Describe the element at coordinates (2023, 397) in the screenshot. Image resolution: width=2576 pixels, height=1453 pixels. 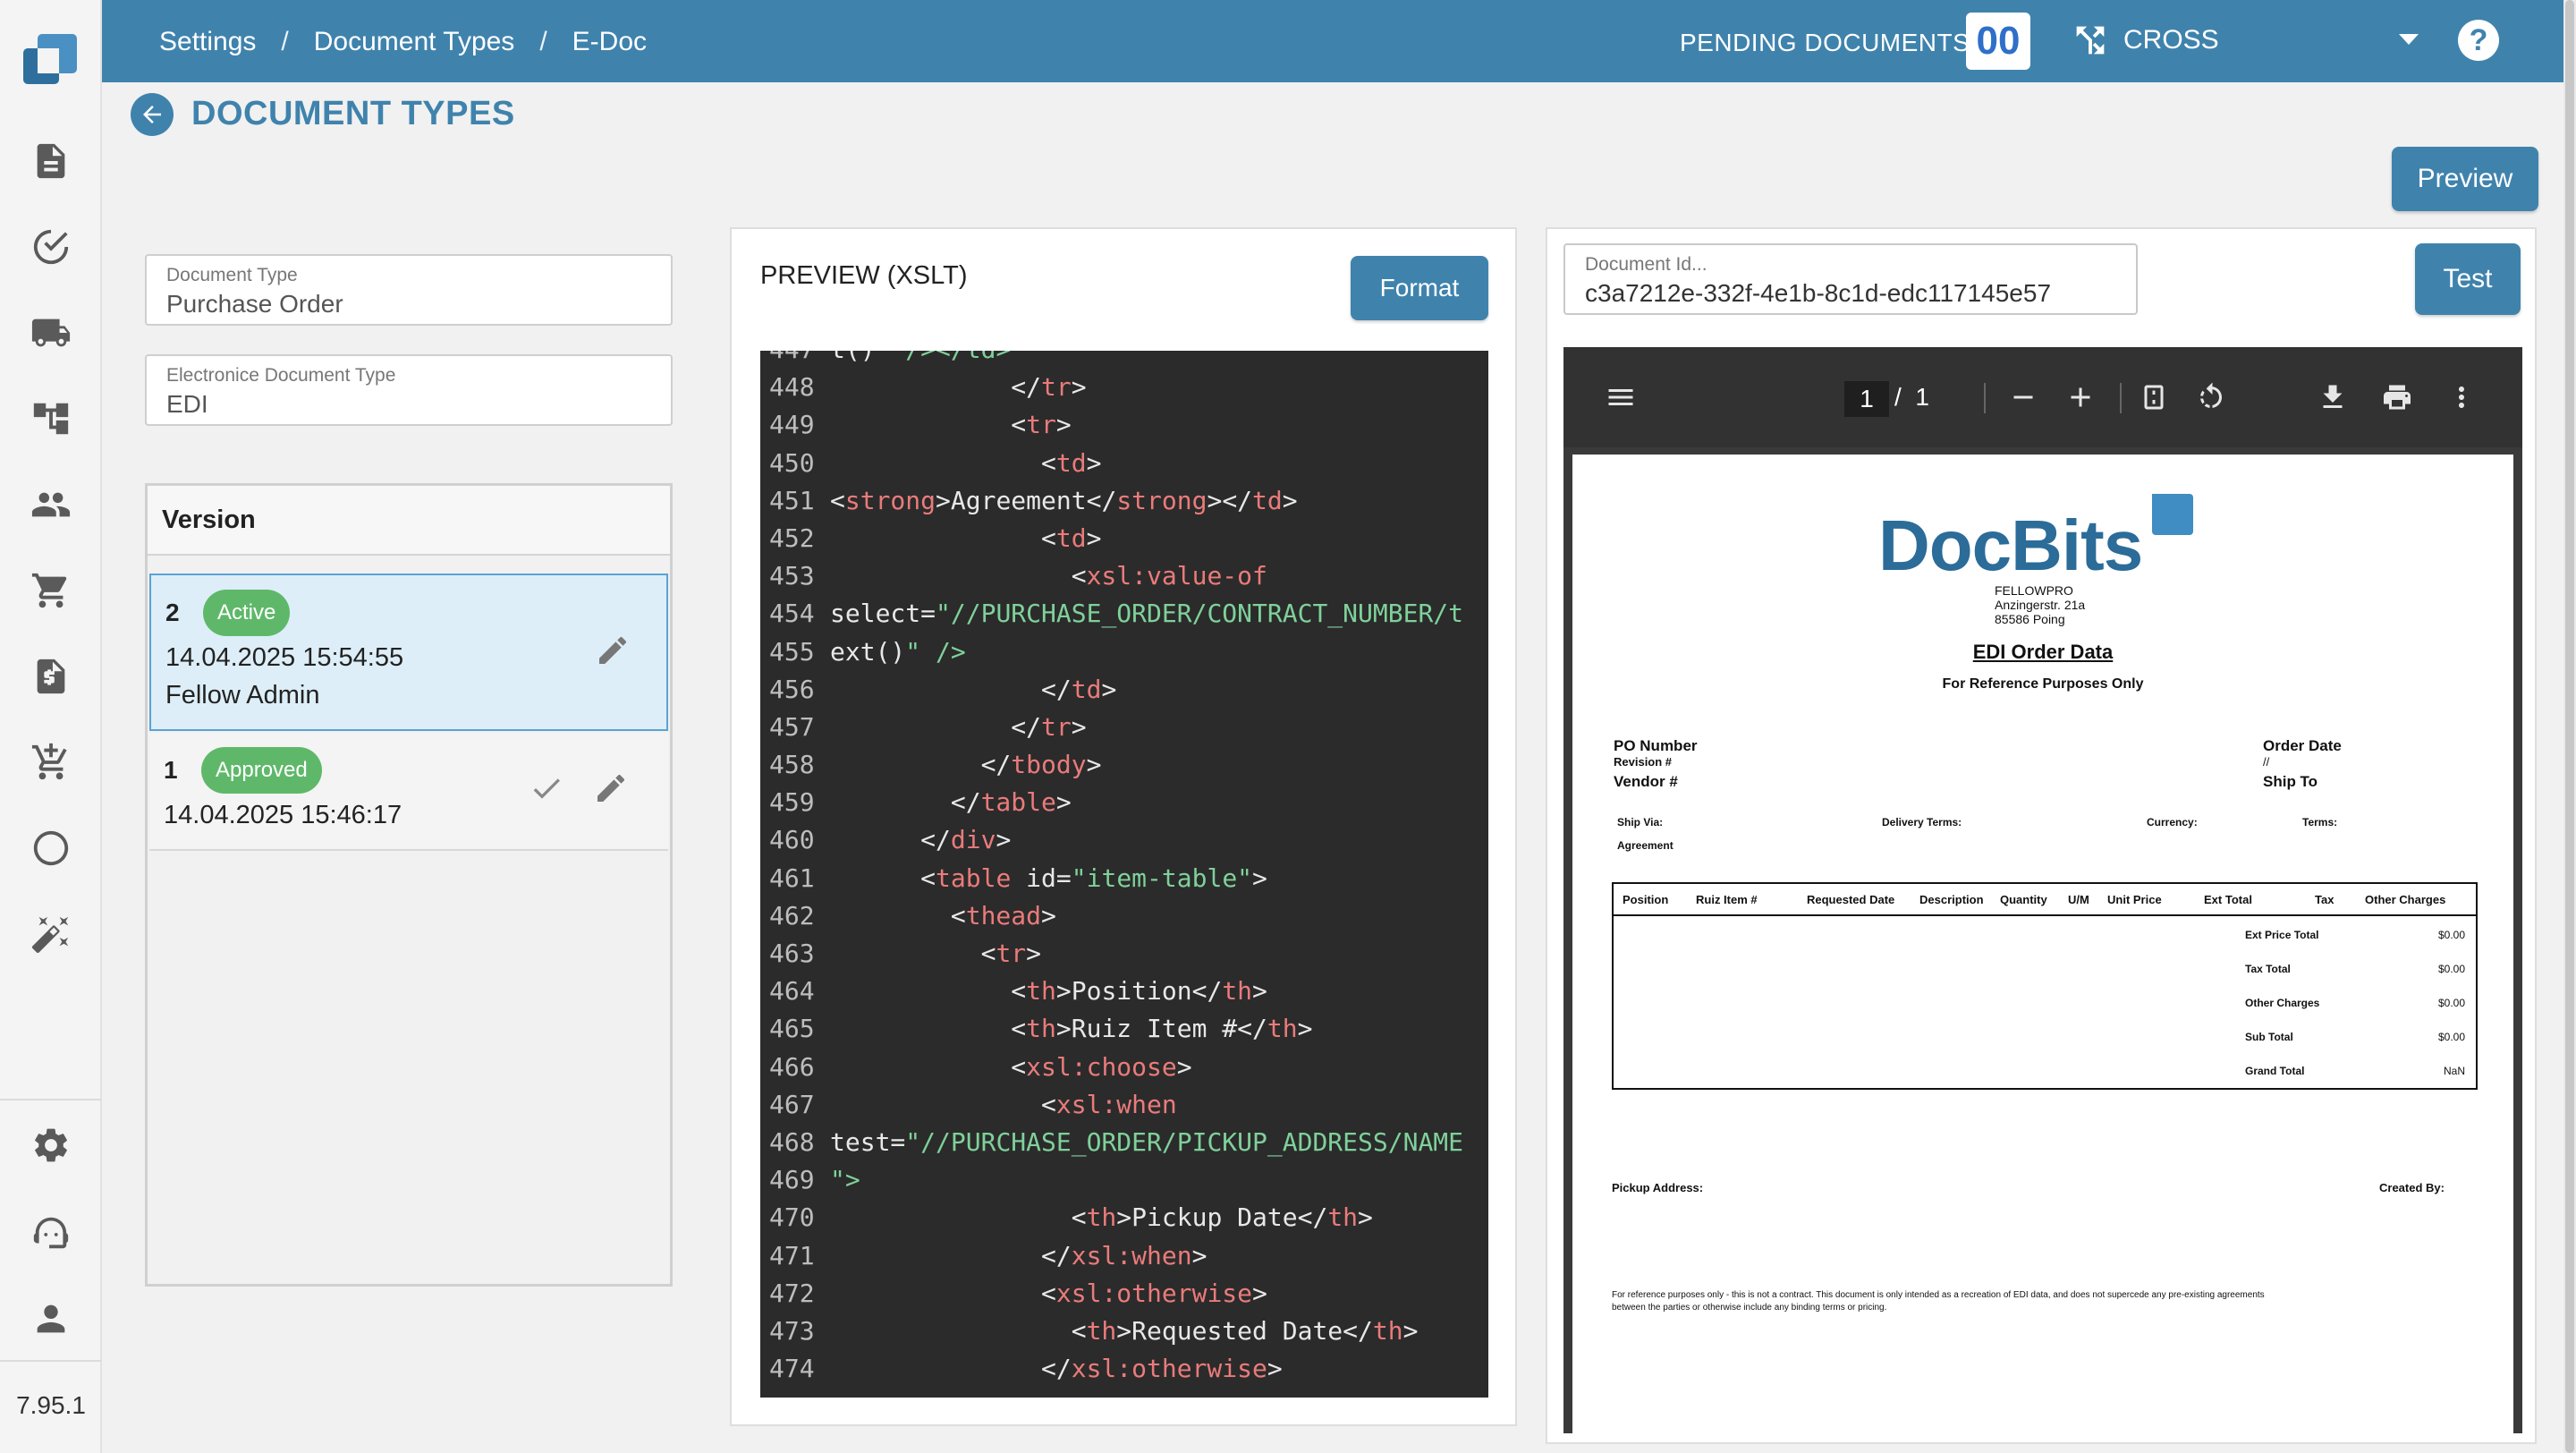
I see `zoom-out-icon` at that location.